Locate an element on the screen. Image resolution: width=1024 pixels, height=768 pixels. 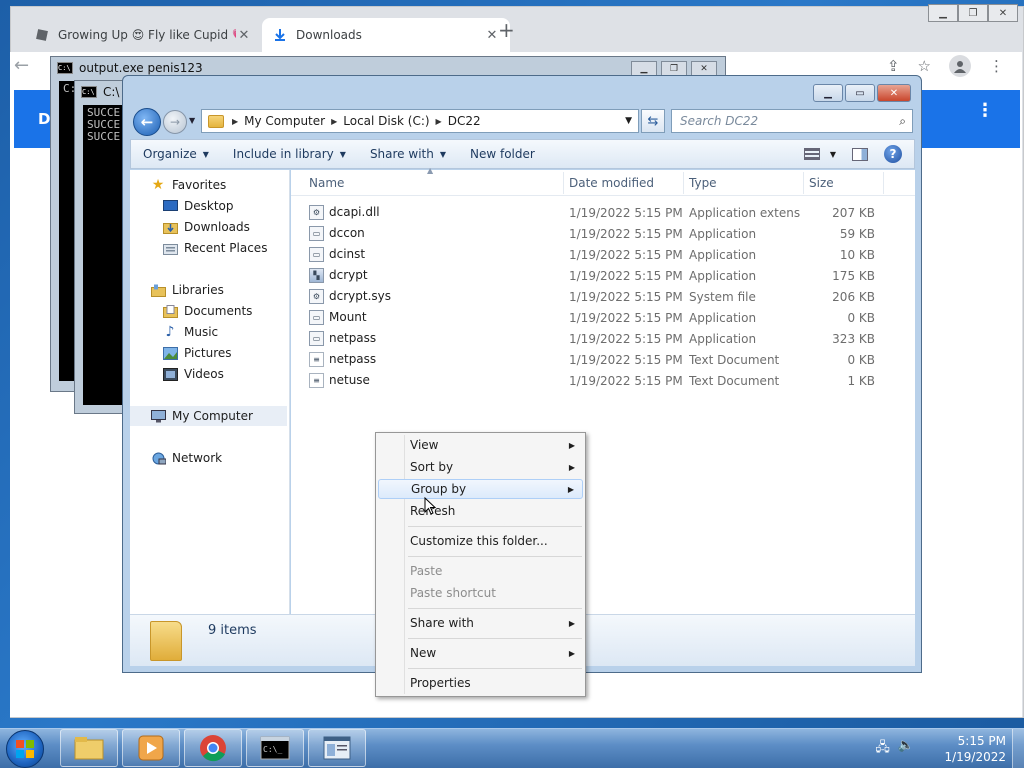
file-name: netuse is located at coordinates (349, 380).